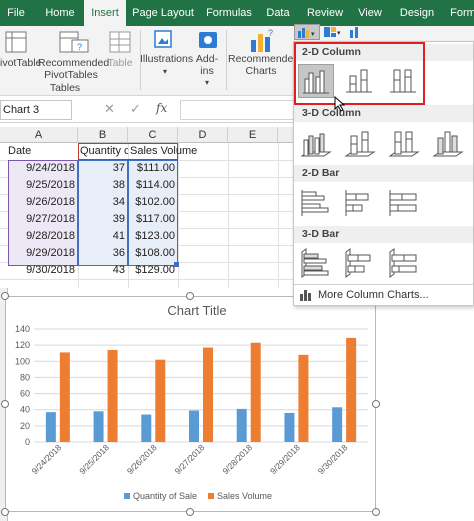 This screenshot has width=474, height=521. Describe the element at coordinates (333, 459) in the screenshot. I see `x-tick-label: 9/30/2018` at that location.